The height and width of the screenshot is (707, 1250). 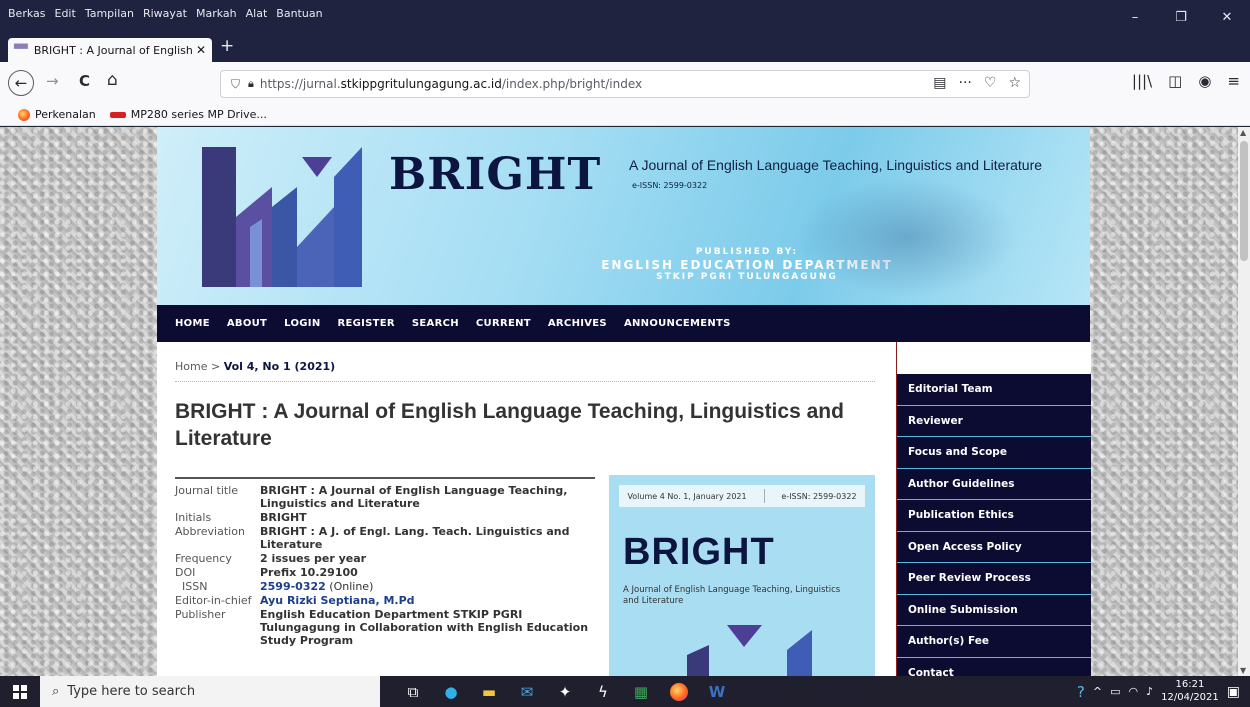 I want to click on menu-tampilan: Tampilan, so click(x=109, y=13).